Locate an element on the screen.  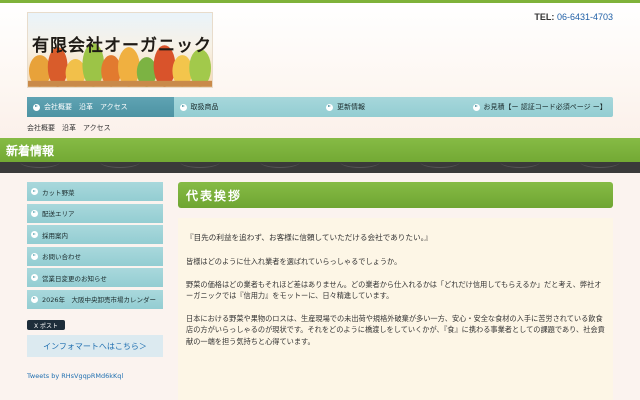
sidebar-item-label: お問い合わせ is located at coordinates (61, 257).